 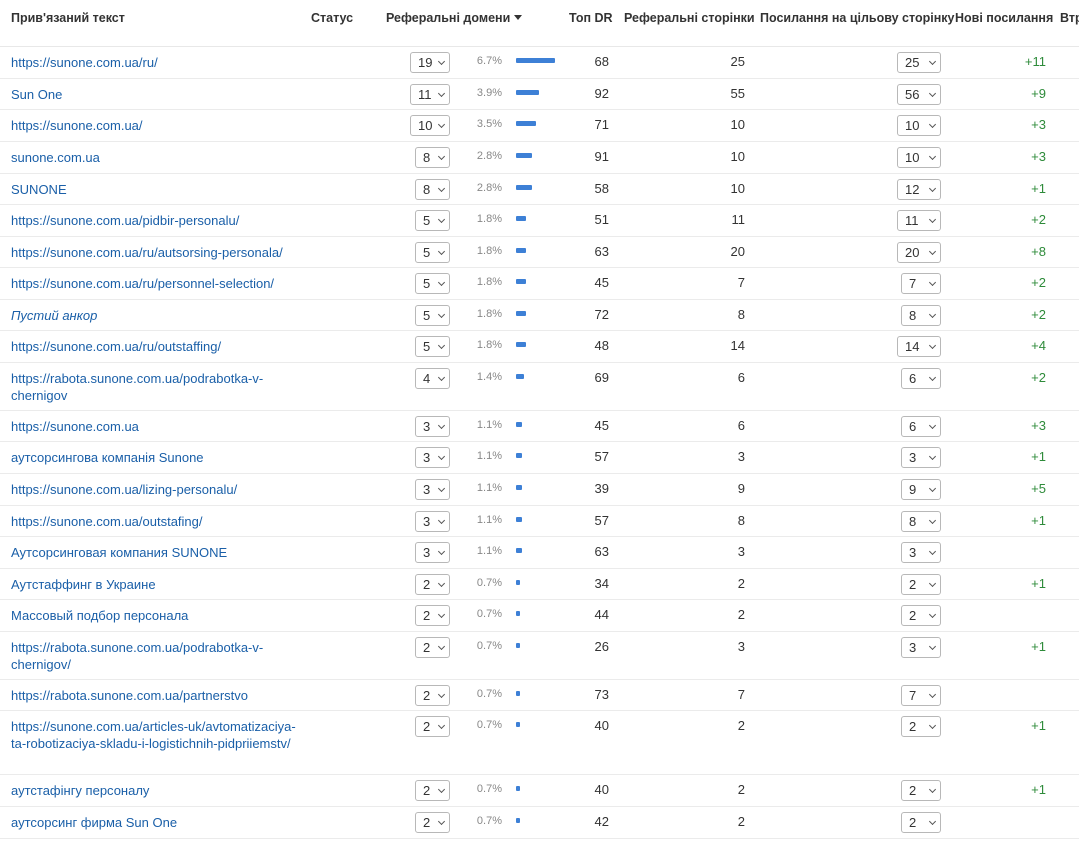 I want to click on anchor-link: https://sunone.com.ua/ru/outstaffing/, so click(x=156, y=347).